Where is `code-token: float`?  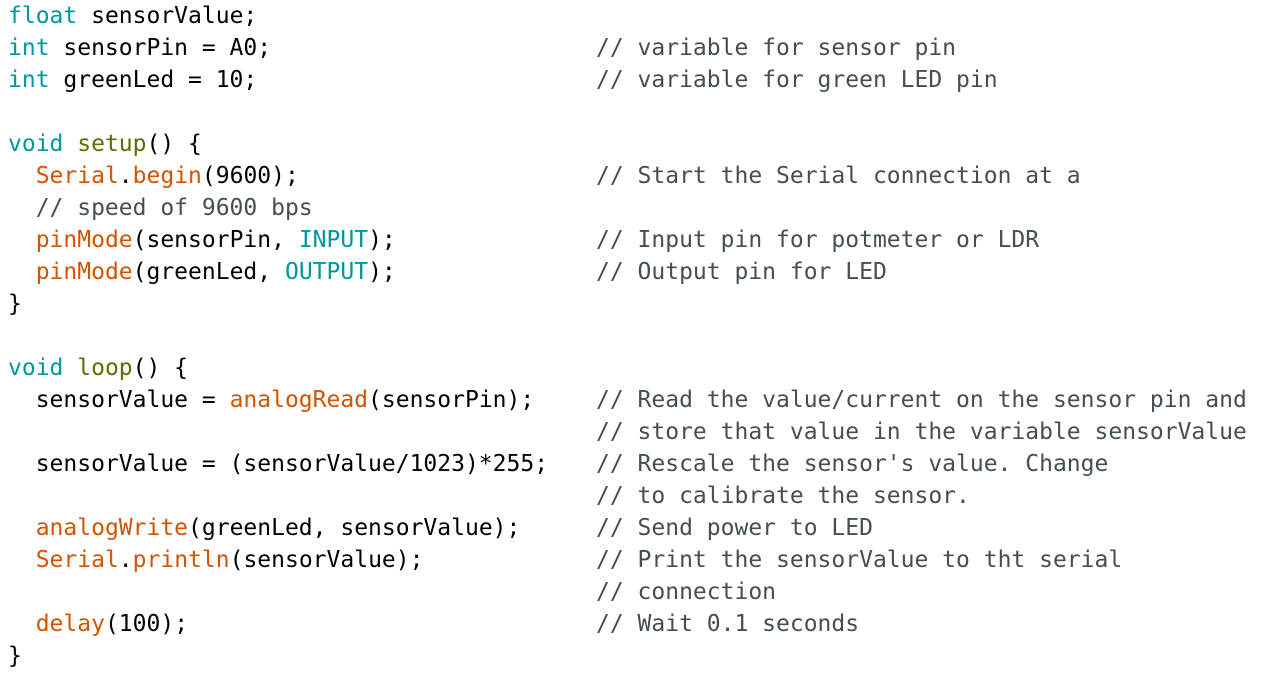 code-token: float is located at coordinates (43, 16).